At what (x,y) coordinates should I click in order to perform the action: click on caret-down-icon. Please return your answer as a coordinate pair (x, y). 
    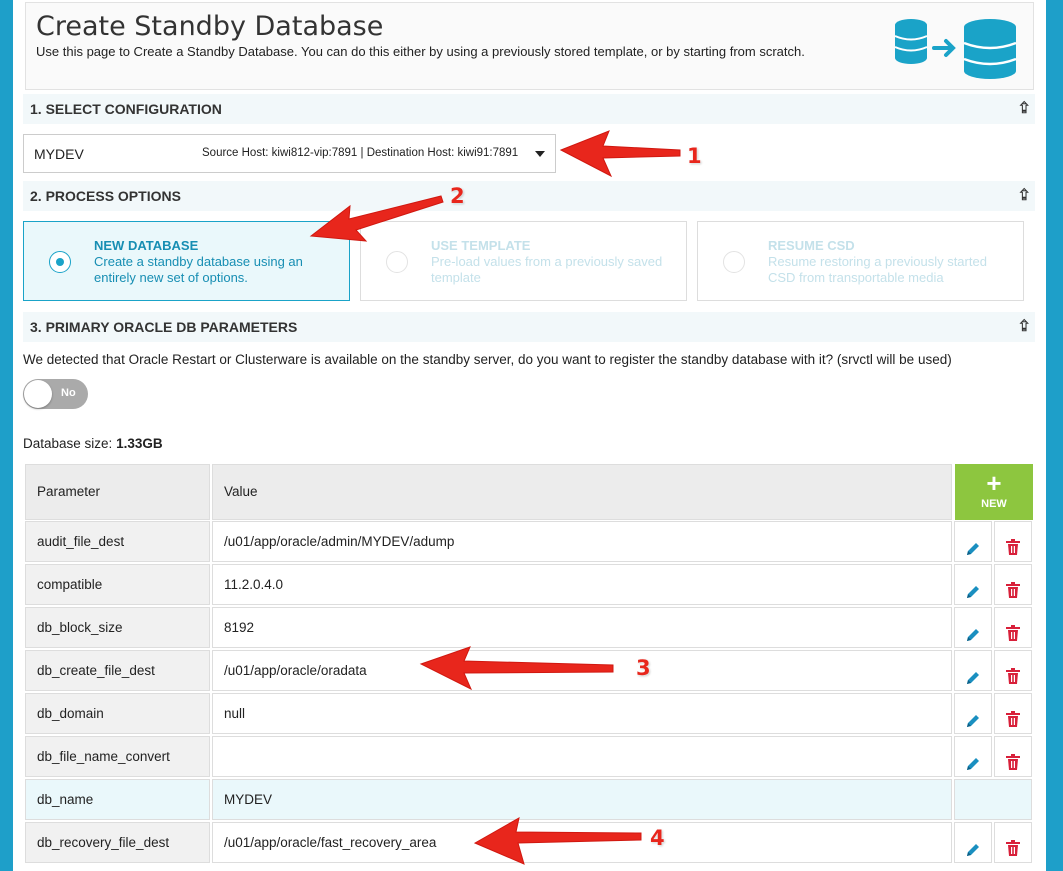
    Looking at the image, I should click on (540, 154).